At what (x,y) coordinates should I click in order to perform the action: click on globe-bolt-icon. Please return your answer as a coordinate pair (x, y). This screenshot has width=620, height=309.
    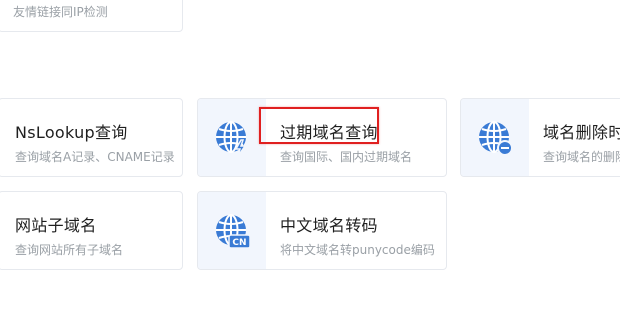
    Looking at the image, I should click on (231, 138).